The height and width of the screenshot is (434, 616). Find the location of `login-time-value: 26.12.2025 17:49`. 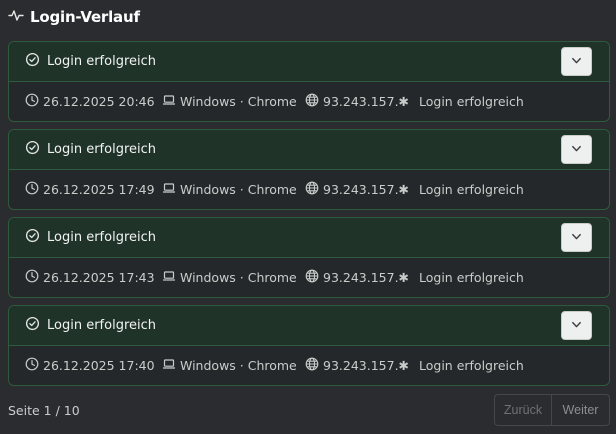

login-time-value: 26.12.2025 17:49 is located at coordinates (99, 189).